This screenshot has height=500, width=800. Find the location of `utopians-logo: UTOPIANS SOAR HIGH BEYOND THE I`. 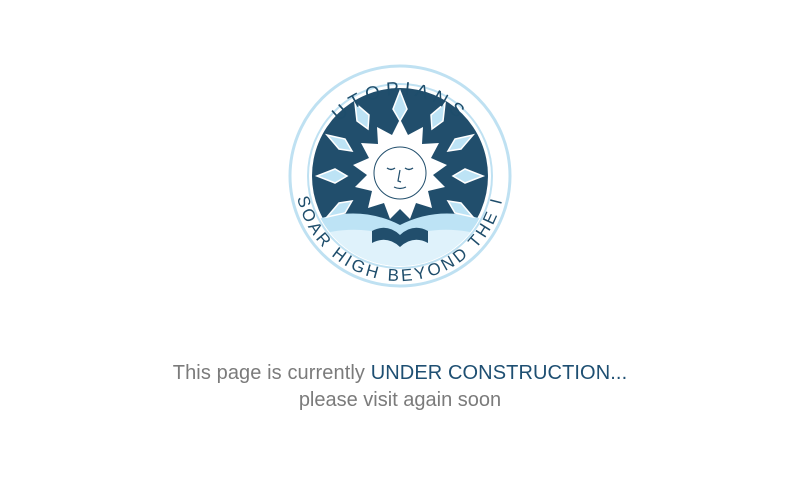

utopians-logo: UTOPIANS SOAR HIGH BEYOND THE I is located at coordinates (400, 176).